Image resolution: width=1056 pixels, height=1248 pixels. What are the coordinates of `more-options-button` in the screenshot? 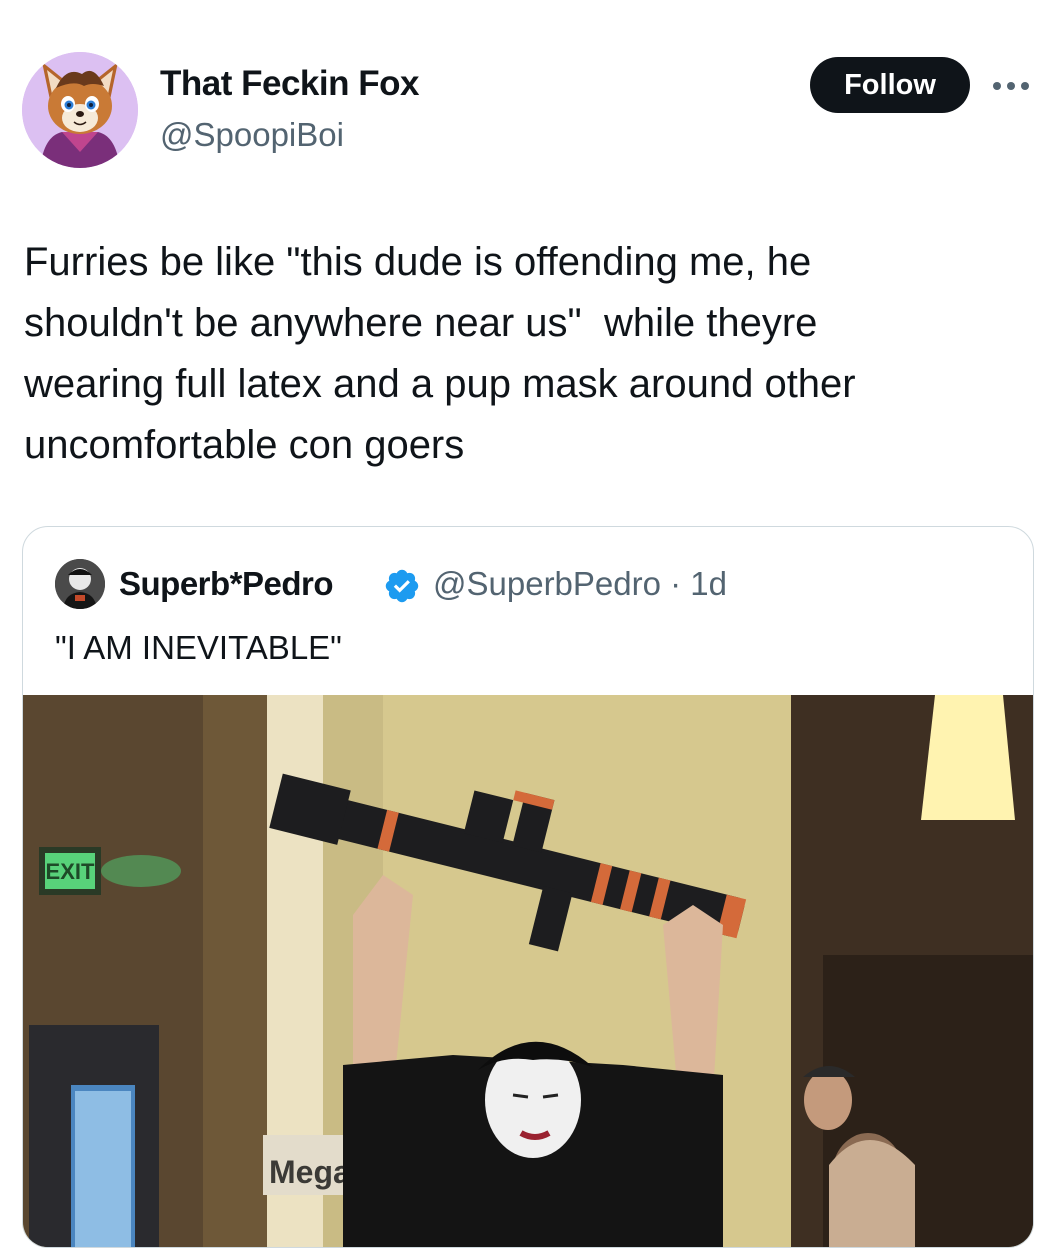 It's located at (1011, 86).